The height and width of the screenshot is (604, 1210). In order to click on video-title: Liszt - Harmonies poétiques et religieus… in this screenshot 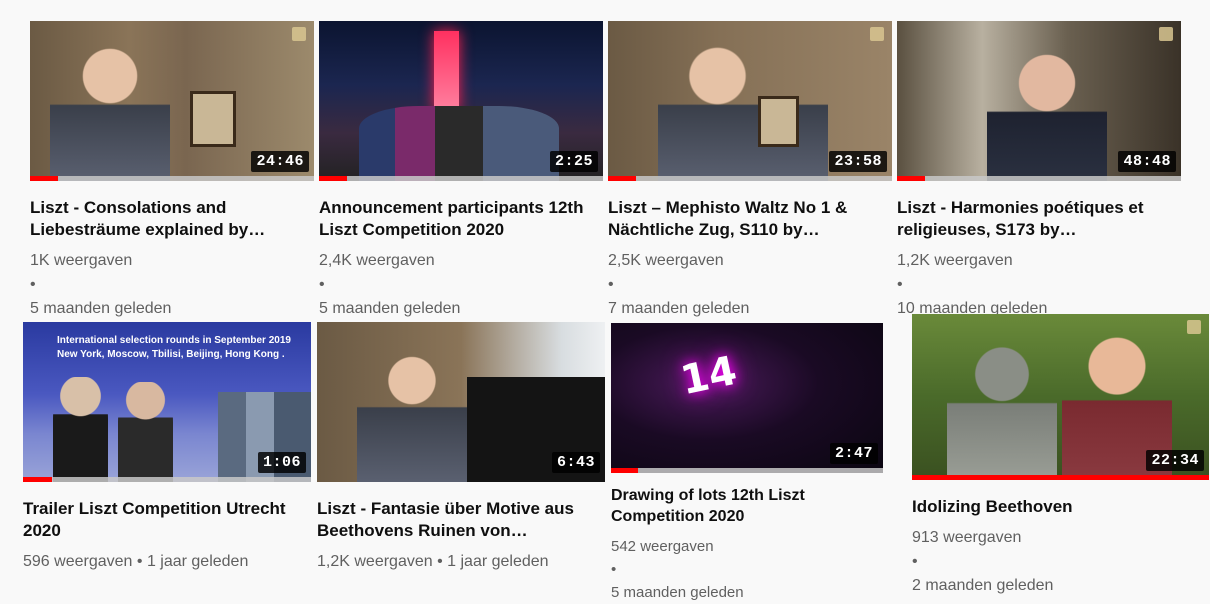, I will do `click(1039, 219)`.